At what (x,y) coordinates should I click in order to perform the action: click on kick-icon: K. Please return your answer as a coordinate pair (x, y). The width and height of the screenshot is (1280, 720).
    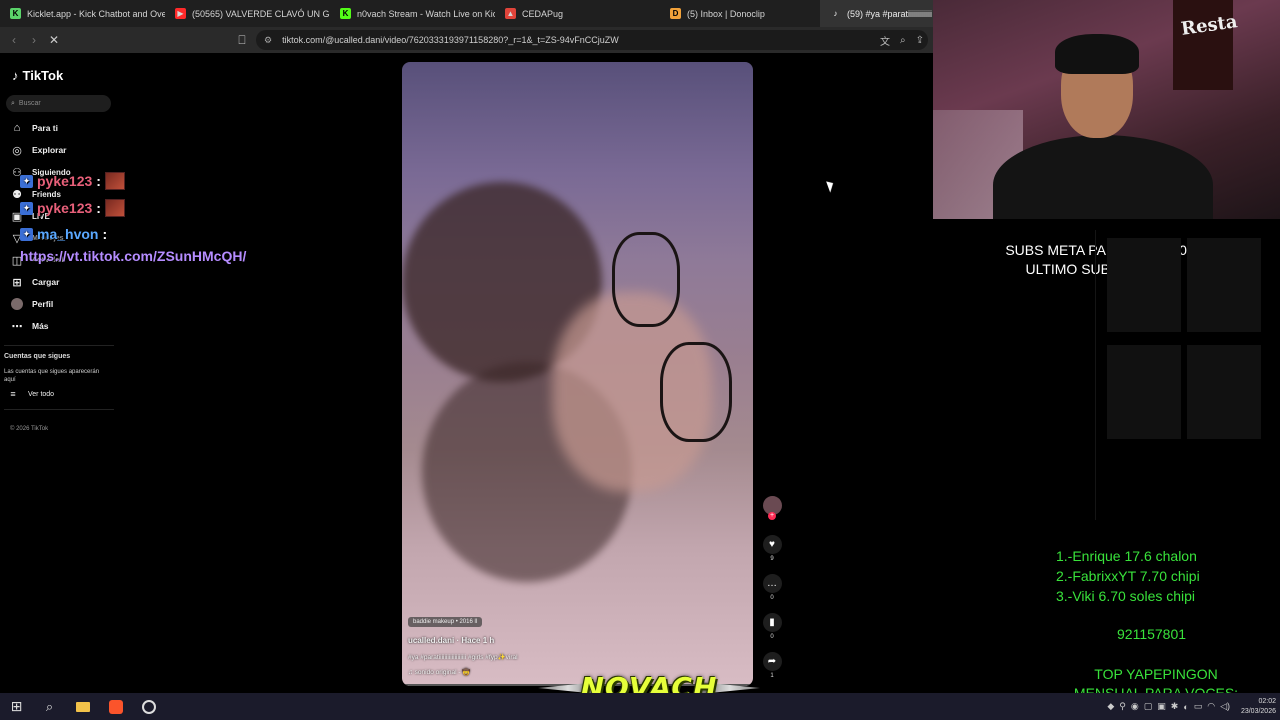
    Looking at the image, I should click on (345, 13).